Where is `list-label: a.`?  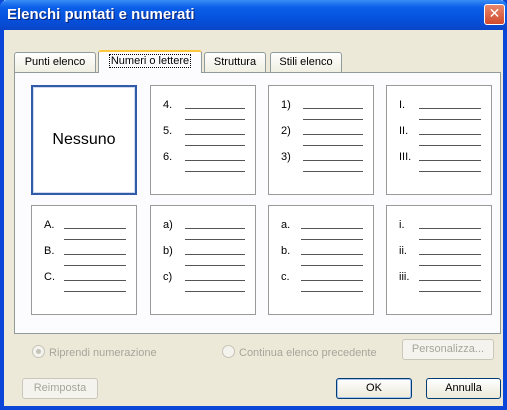 list-label: a. is located at coordinates (286, 225).